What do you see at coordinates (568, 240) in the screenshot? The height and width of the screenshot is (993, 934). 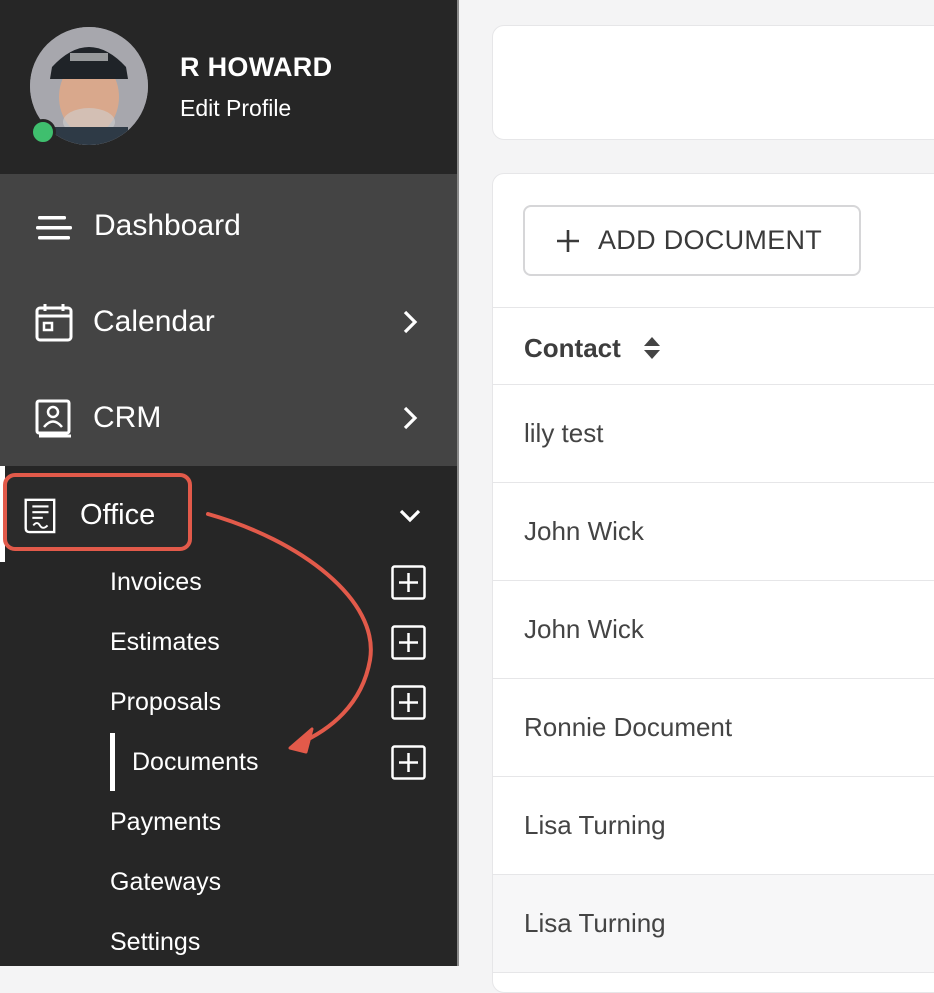 I see `plus-icon` at bounding box center [568, 240].